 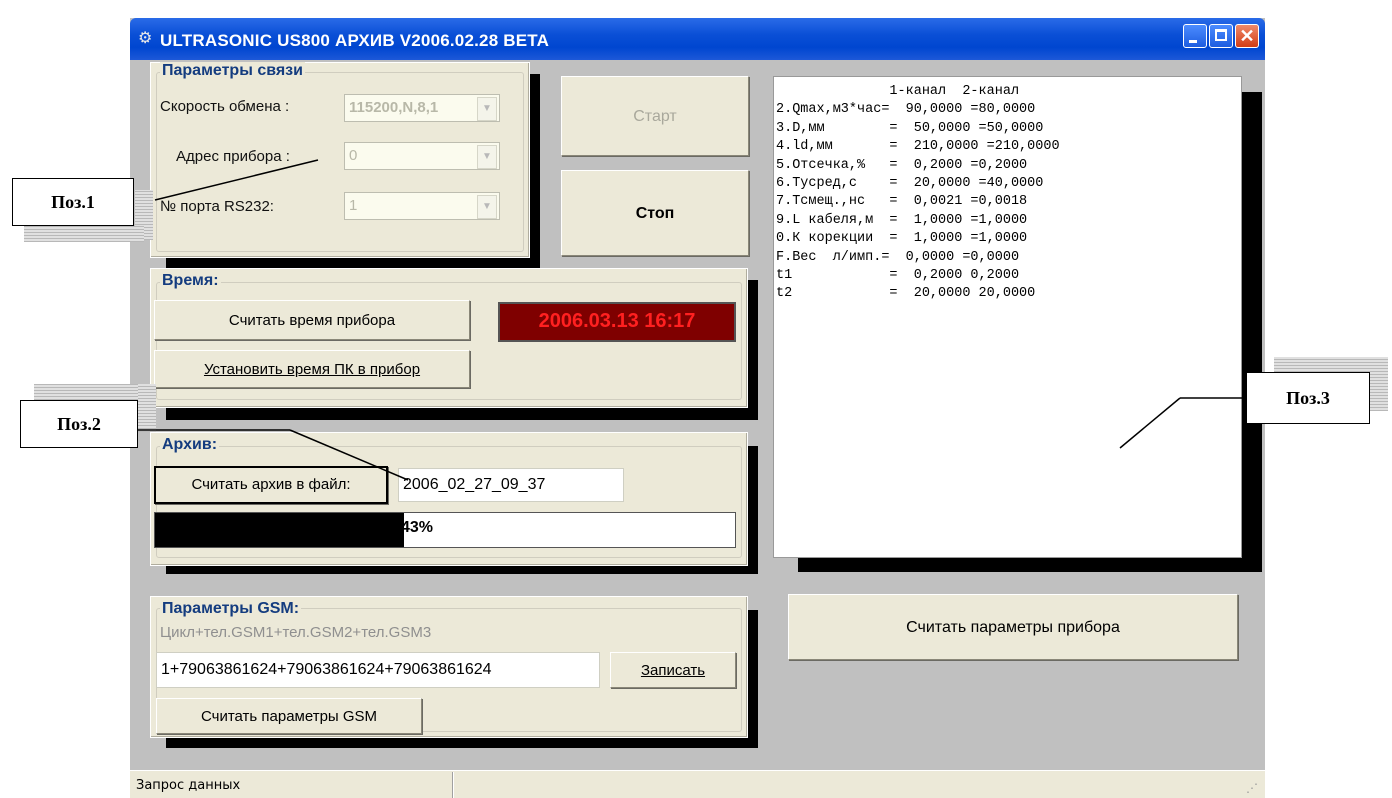 I want to click on leader-line-pos1, so click(x=236, y=180).